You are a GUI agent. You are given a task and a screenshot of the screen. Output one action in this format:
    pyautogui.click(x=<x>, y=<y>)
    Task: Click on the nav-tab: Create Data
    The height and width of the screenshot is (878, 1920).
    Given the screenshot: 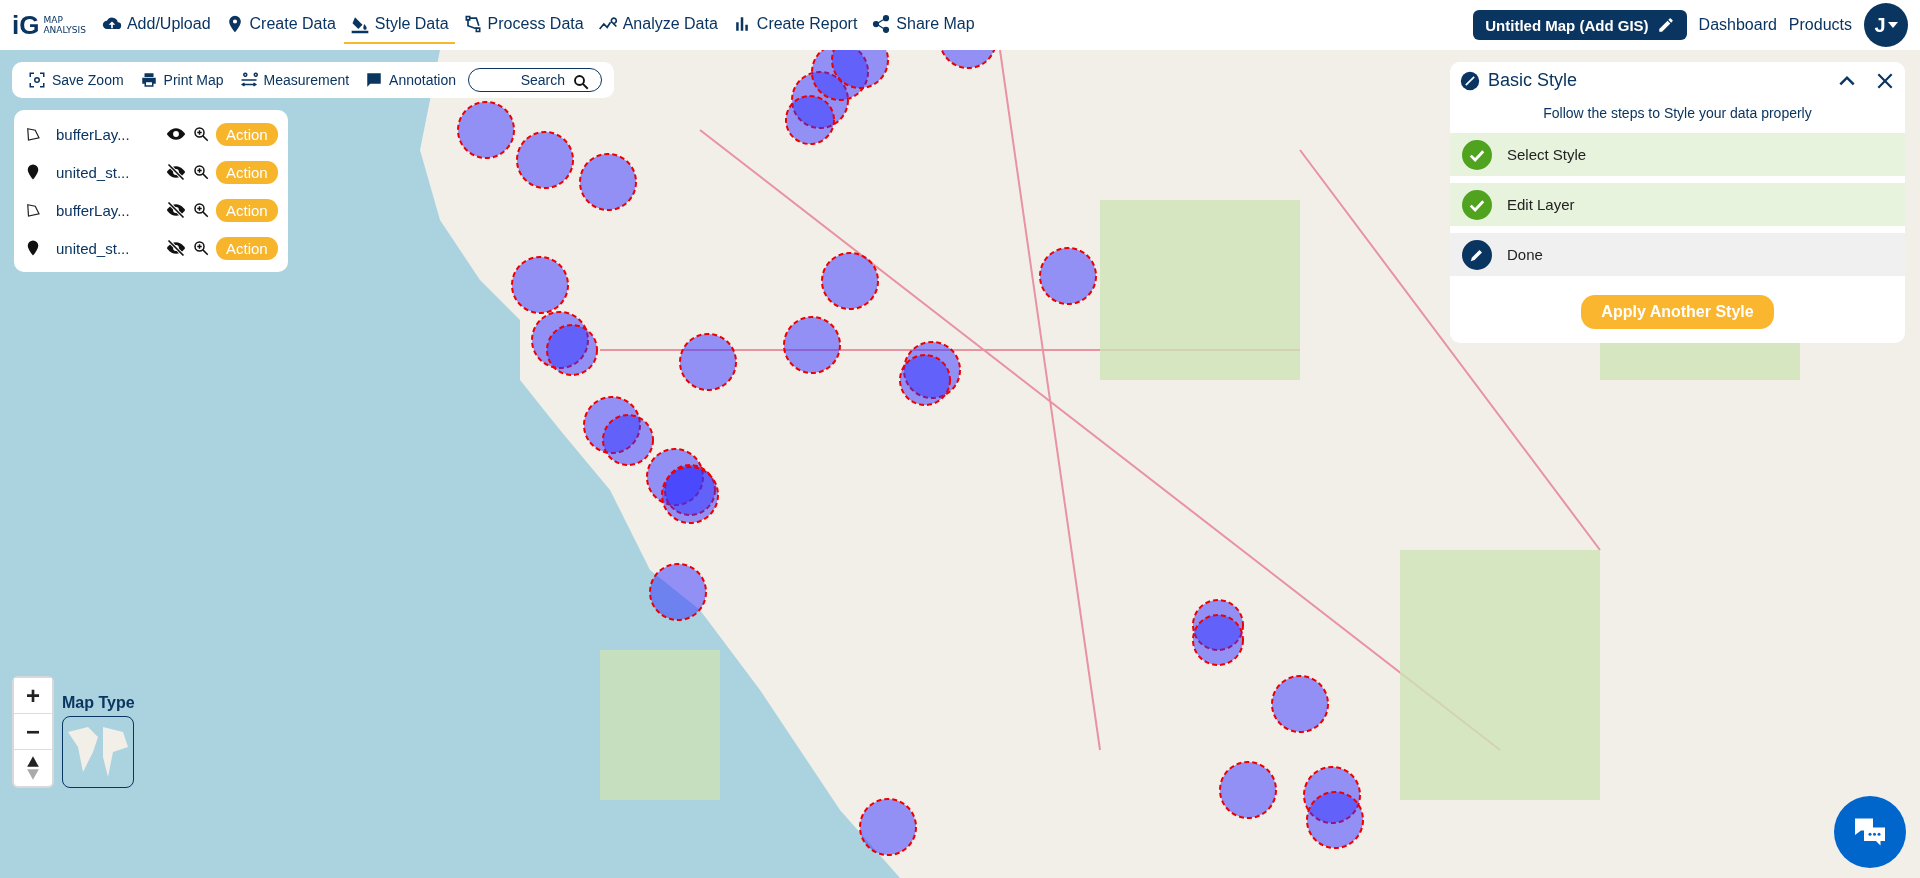 What is the action you would take?
    pyautogui.click(x=280, y=25)
    